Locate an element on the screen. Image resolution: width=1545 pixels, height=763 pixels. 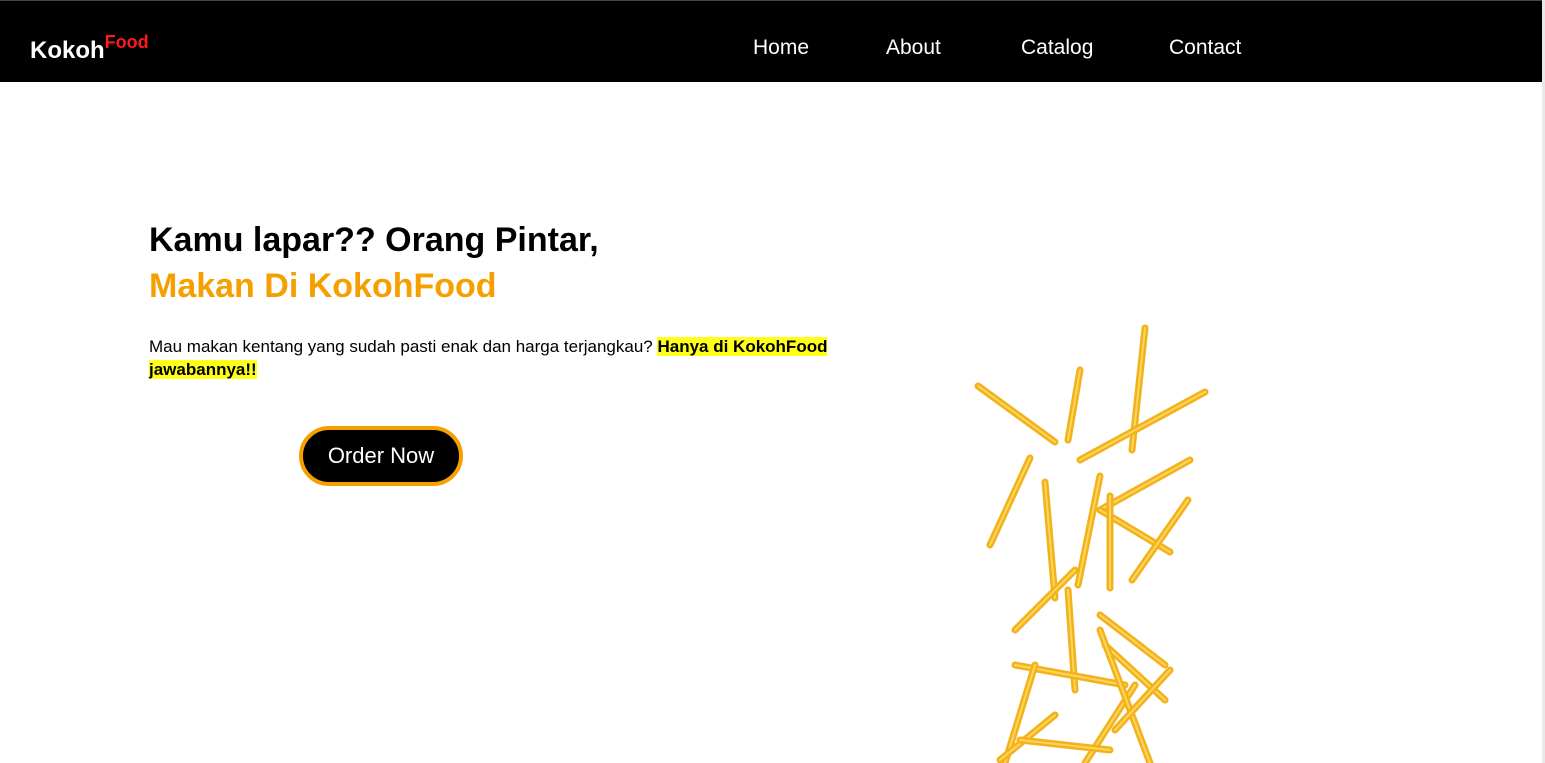
nav-link-about: About is located at coordinates (913, 48).